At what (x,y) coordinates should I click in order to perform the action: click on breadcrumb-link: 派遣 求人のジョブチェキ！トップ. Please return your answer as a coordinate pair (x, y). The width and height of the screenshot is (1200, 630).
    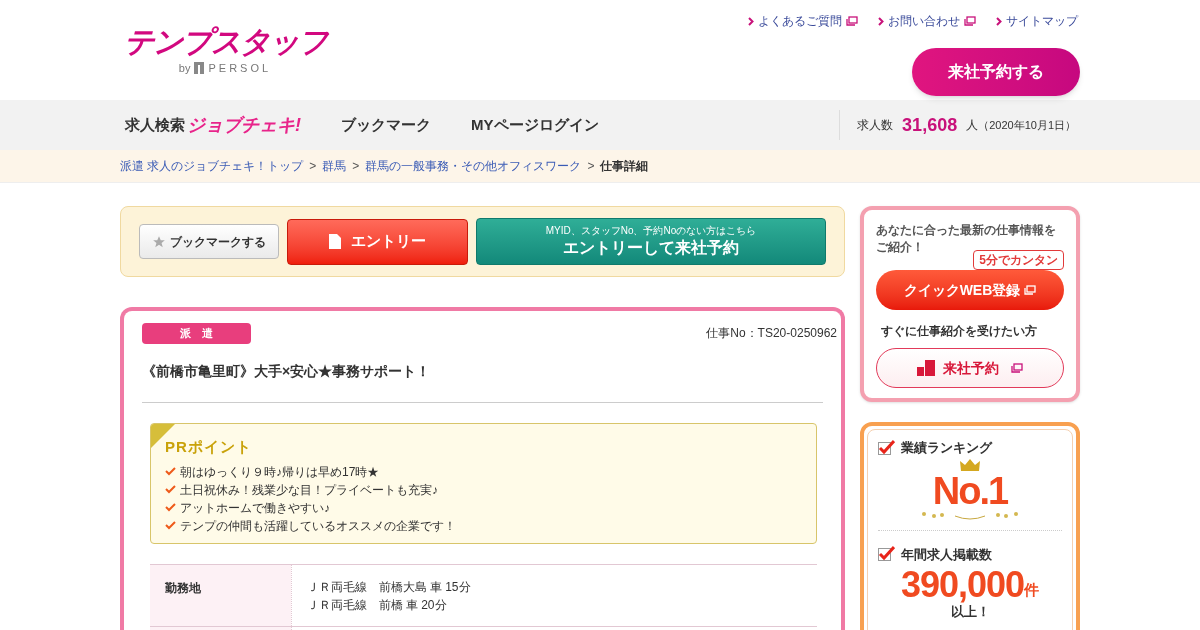
    Looking at the image, I should click on (212, 166).